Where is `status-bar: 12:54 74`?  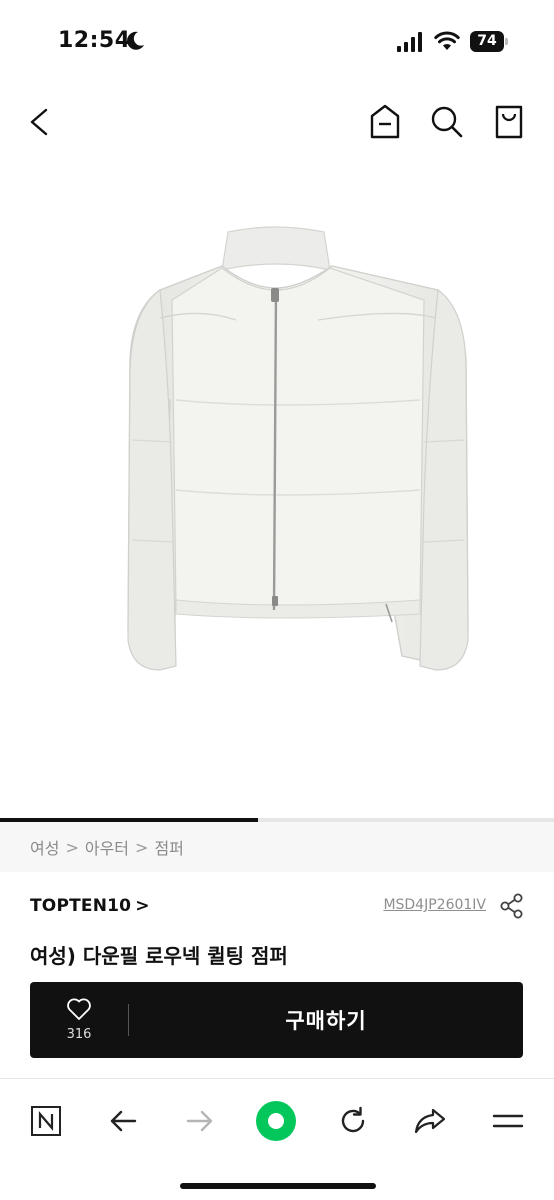 status-bar: 12:54 74 is located at coordinates (277, 42).